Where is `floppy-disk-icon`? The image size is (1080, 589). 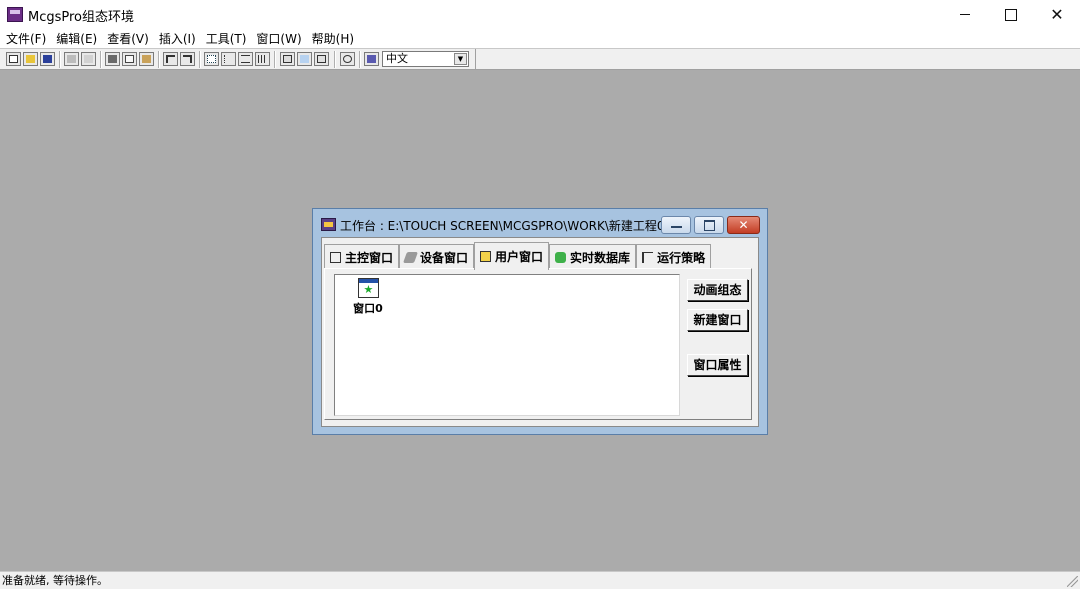 floppy-disk-icon is located at coordinates (47, 59).